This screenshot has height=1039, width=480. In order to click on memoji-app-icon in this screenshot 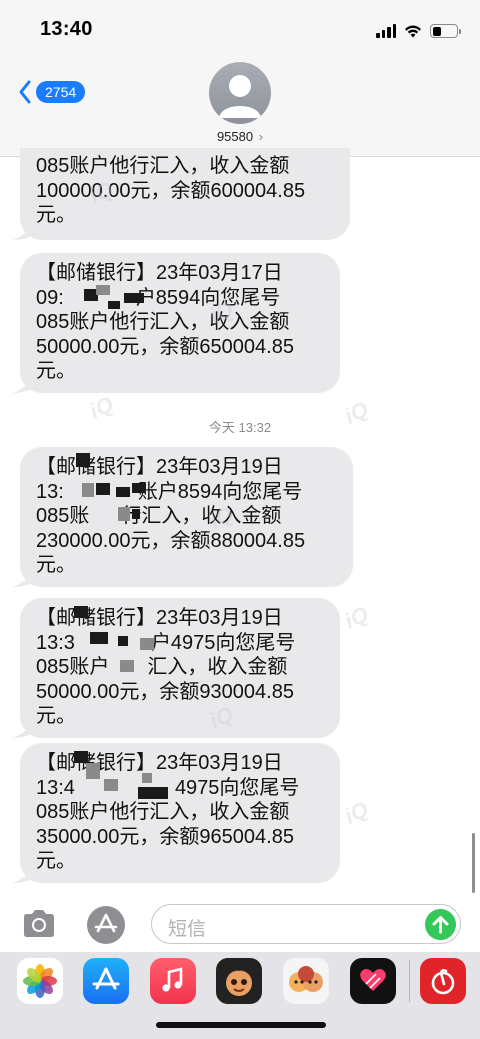, I will do `click(239, 981)`.